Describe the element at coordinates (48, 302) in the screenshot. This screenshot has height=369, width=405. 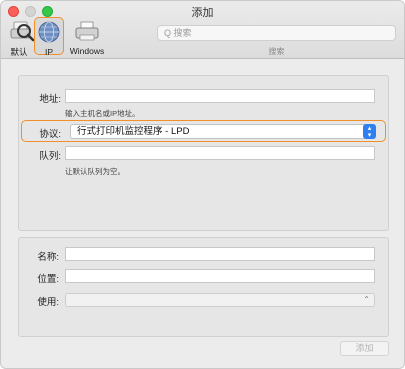
I see `use-label: 使用:` at that location.